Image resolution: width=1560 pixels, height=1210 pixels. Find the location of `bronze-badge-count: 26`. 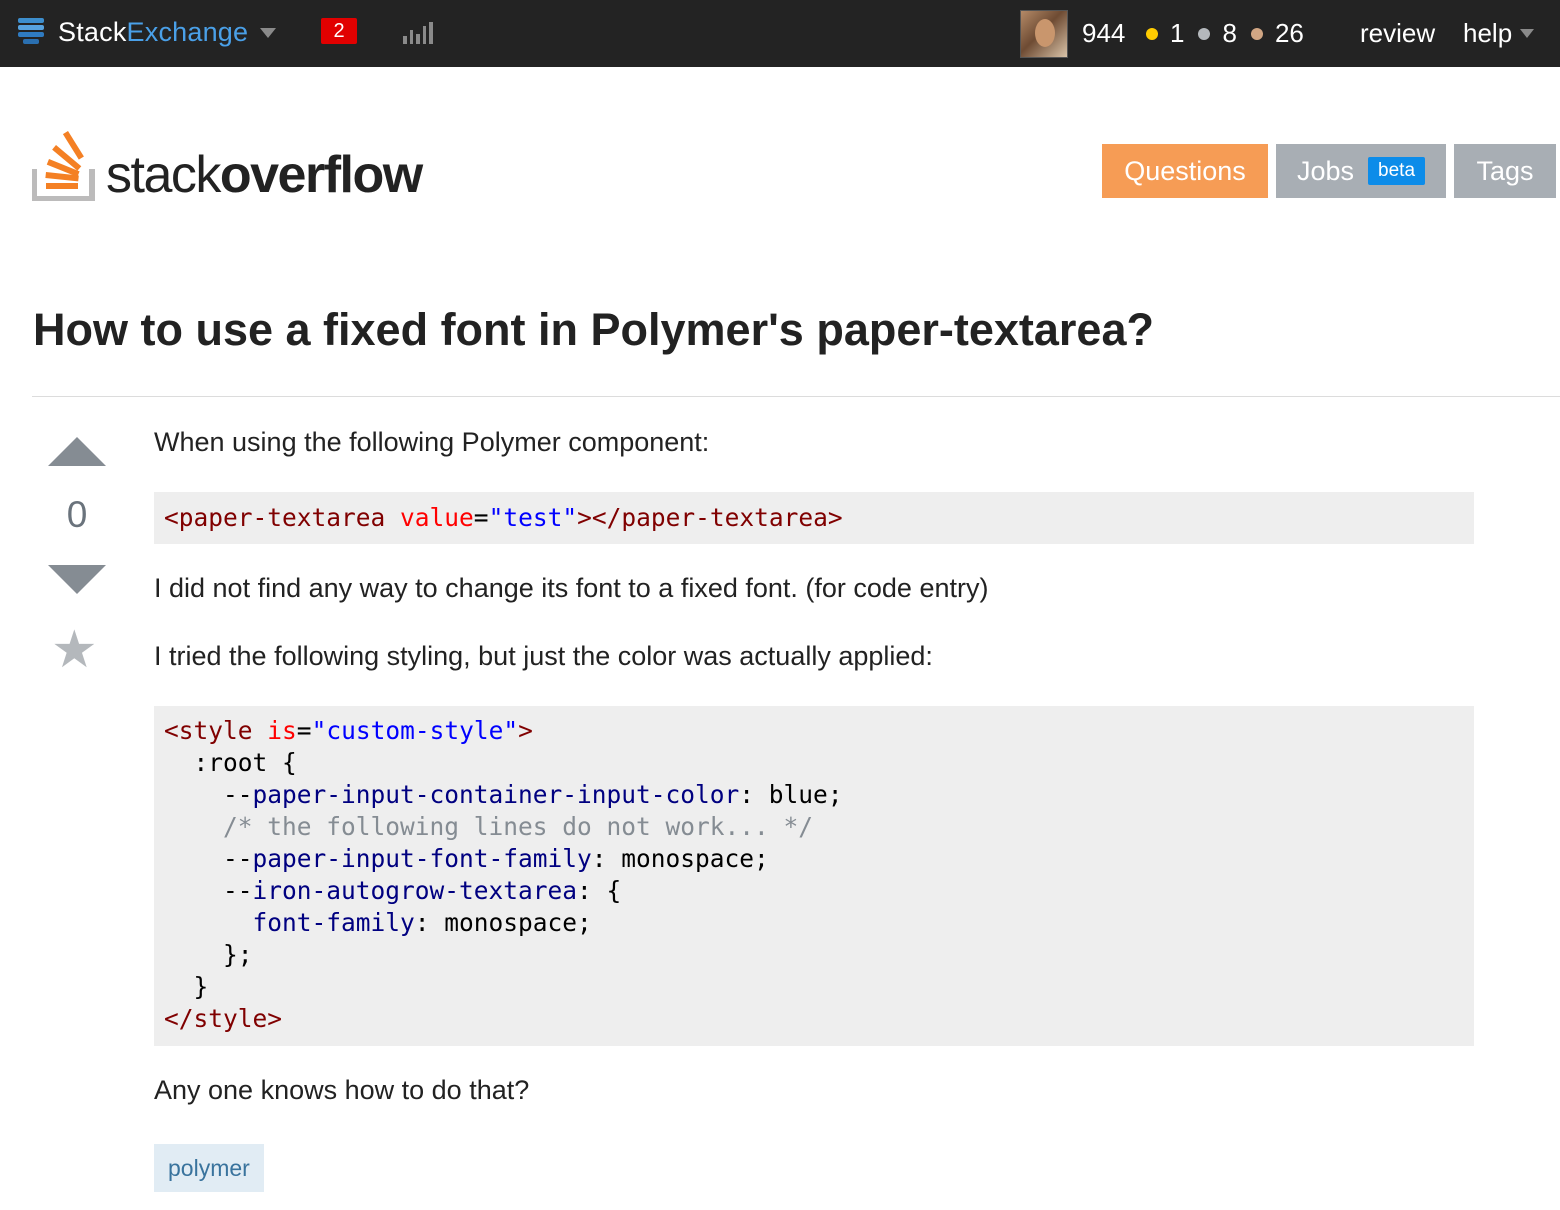

bronze-badge-count: 26 is located at coordinates (1289, 33).